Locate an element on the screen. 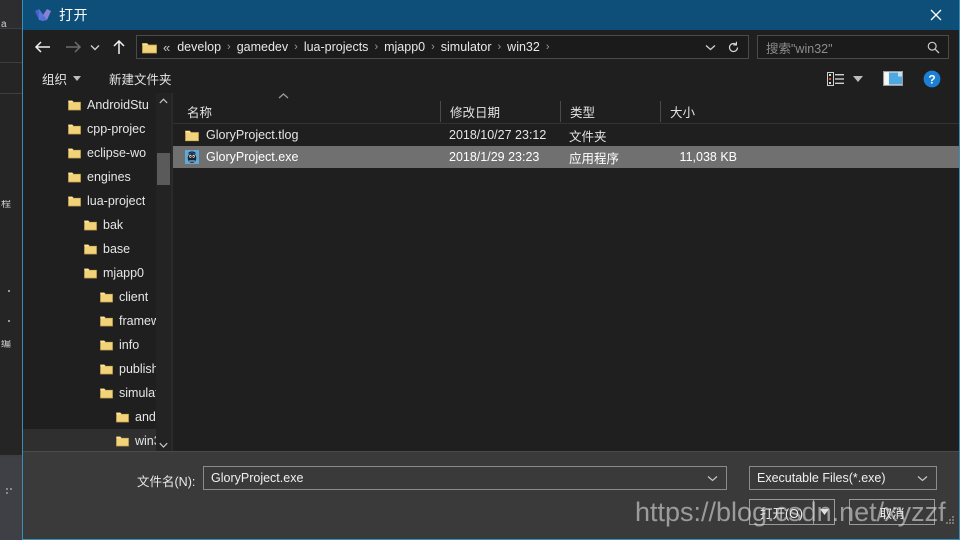 The height and width of the screenshot is (540, 960). breadcrumb-item-4: simulator is located at coordinates (466, 47).